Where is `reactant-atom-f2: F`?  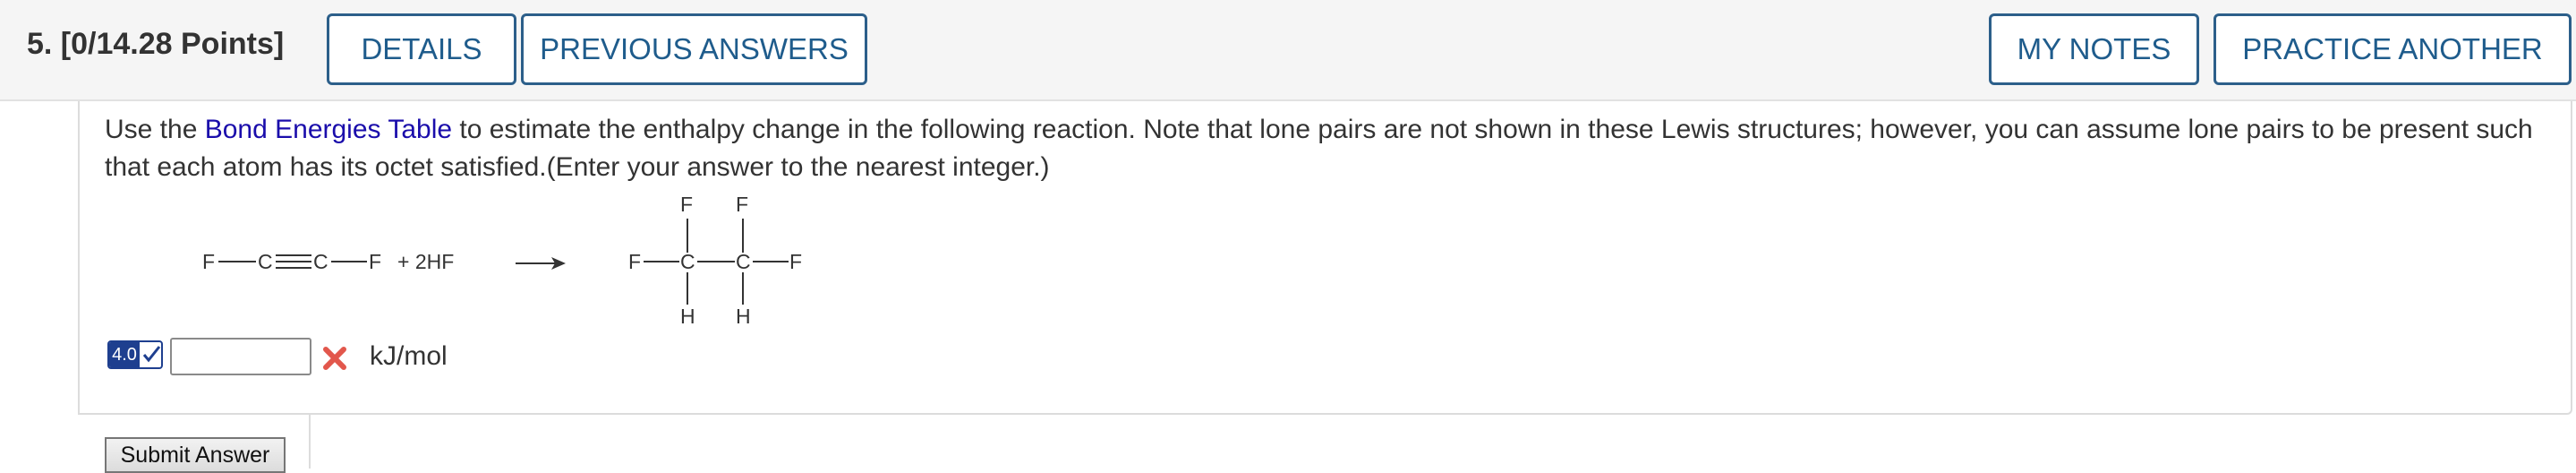 reactant-atom-f2: F is located at coordinates (375, 262).